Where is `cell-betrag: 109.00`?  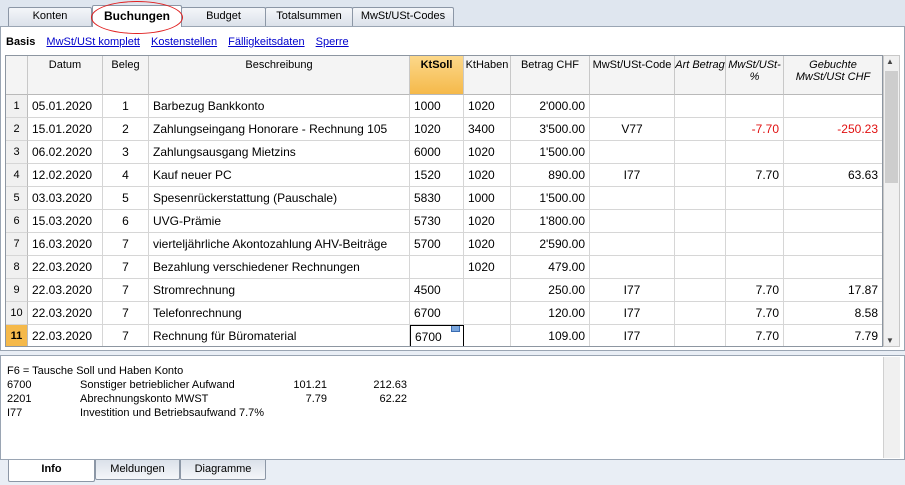
cell-betrag: 109.00 is located at coordinates (550, 335).